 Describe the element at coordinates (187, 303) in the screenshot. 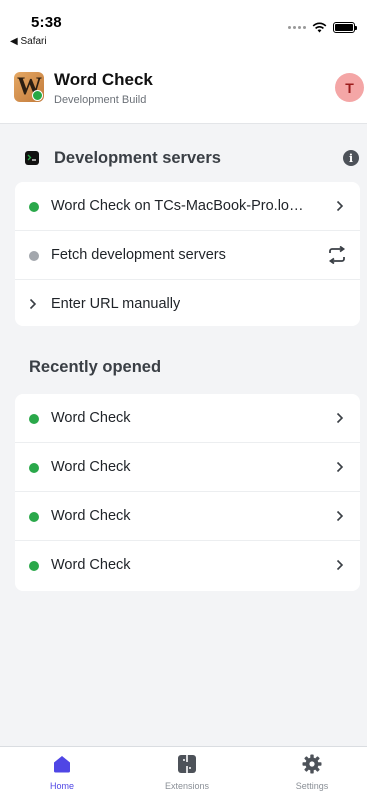

I see `enter-url-row: Enter URL manually` at that location.